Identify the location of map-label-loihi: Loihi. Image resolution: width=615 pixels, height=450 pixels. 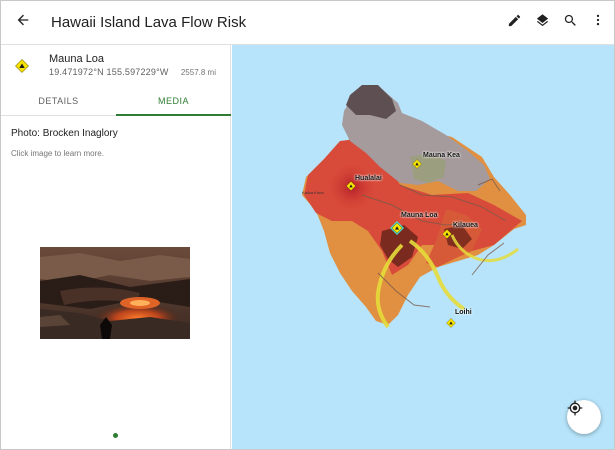
(463, 312).